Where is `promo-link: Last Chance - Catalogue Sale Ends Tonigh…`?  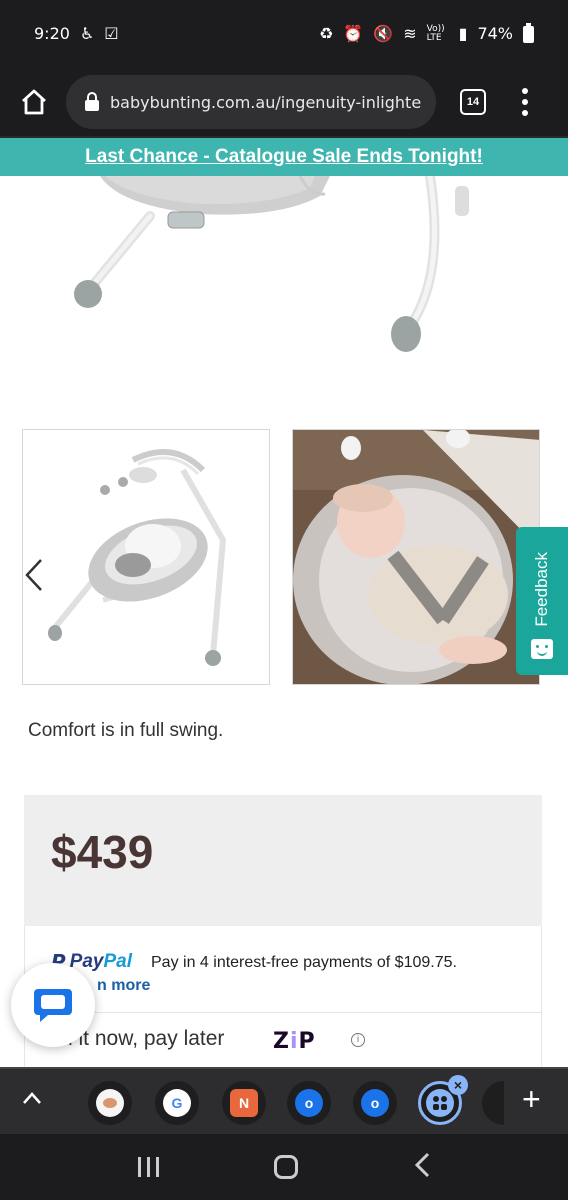
promo-link: Last Chance - Catalogue Sale Ends Tonigh… is located at coordinates (284, 157).